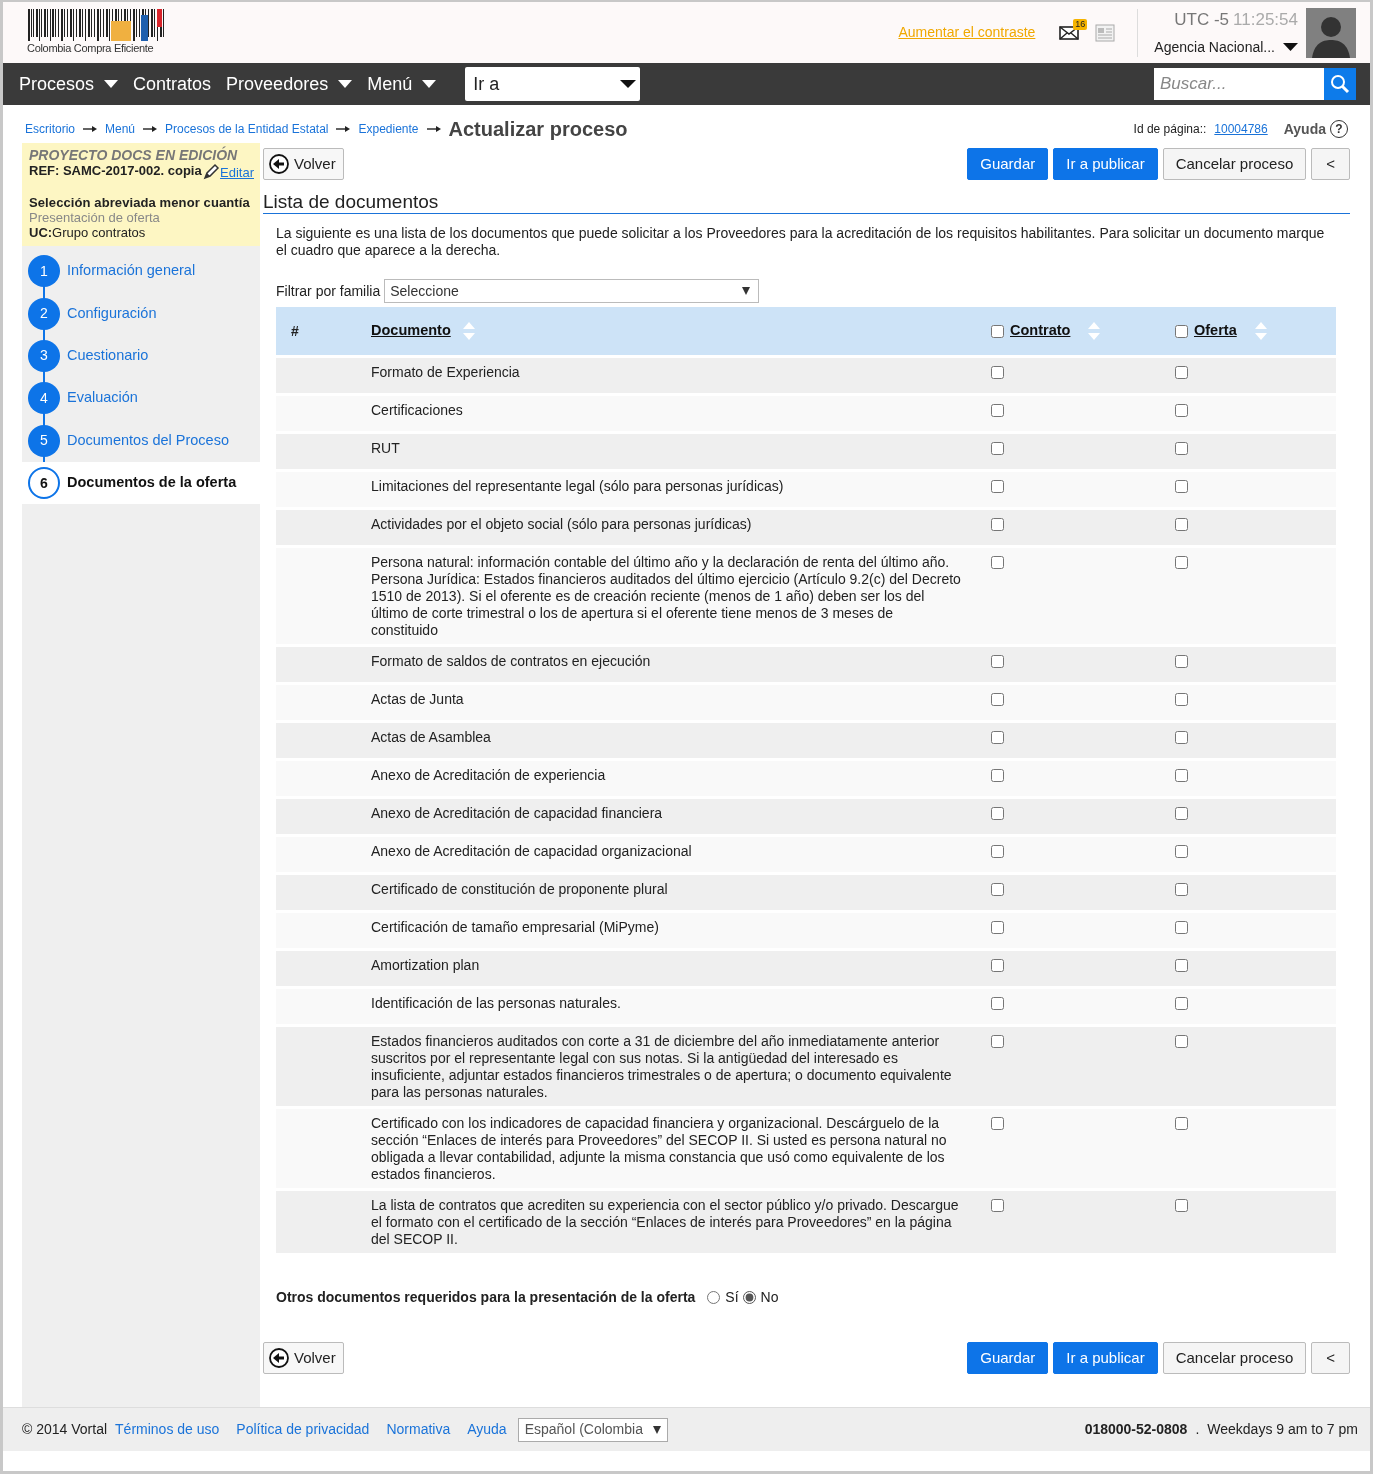 The height and width of the screenshot is (1484, 1384). I want to click on radio-label: No, so click(769, 1297).